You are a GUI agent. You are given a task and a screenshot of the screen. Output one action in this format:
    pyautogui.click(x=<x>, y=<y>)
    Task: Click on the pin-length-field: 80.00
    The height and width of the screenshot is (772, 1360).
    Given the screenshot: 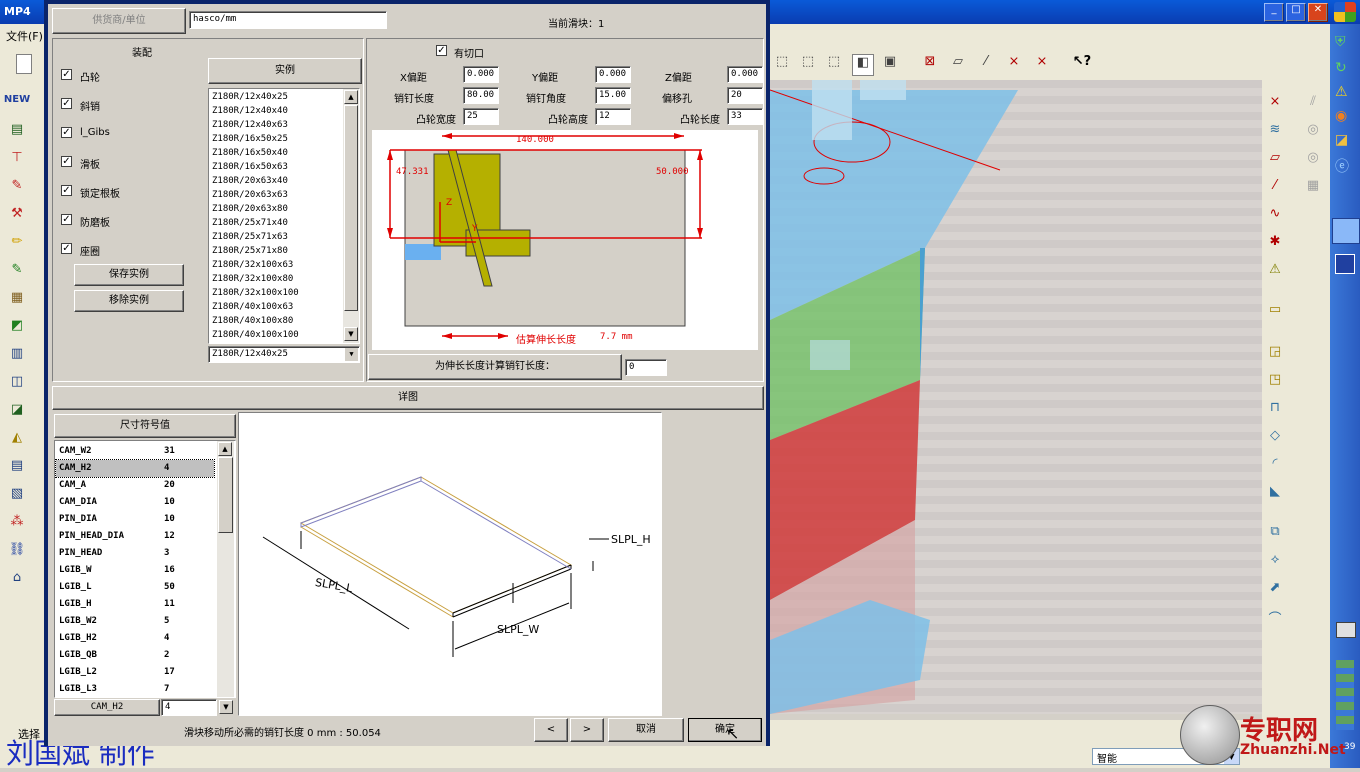 What is the action you would take?
    pyautogui.click(x=481, y=95)
    